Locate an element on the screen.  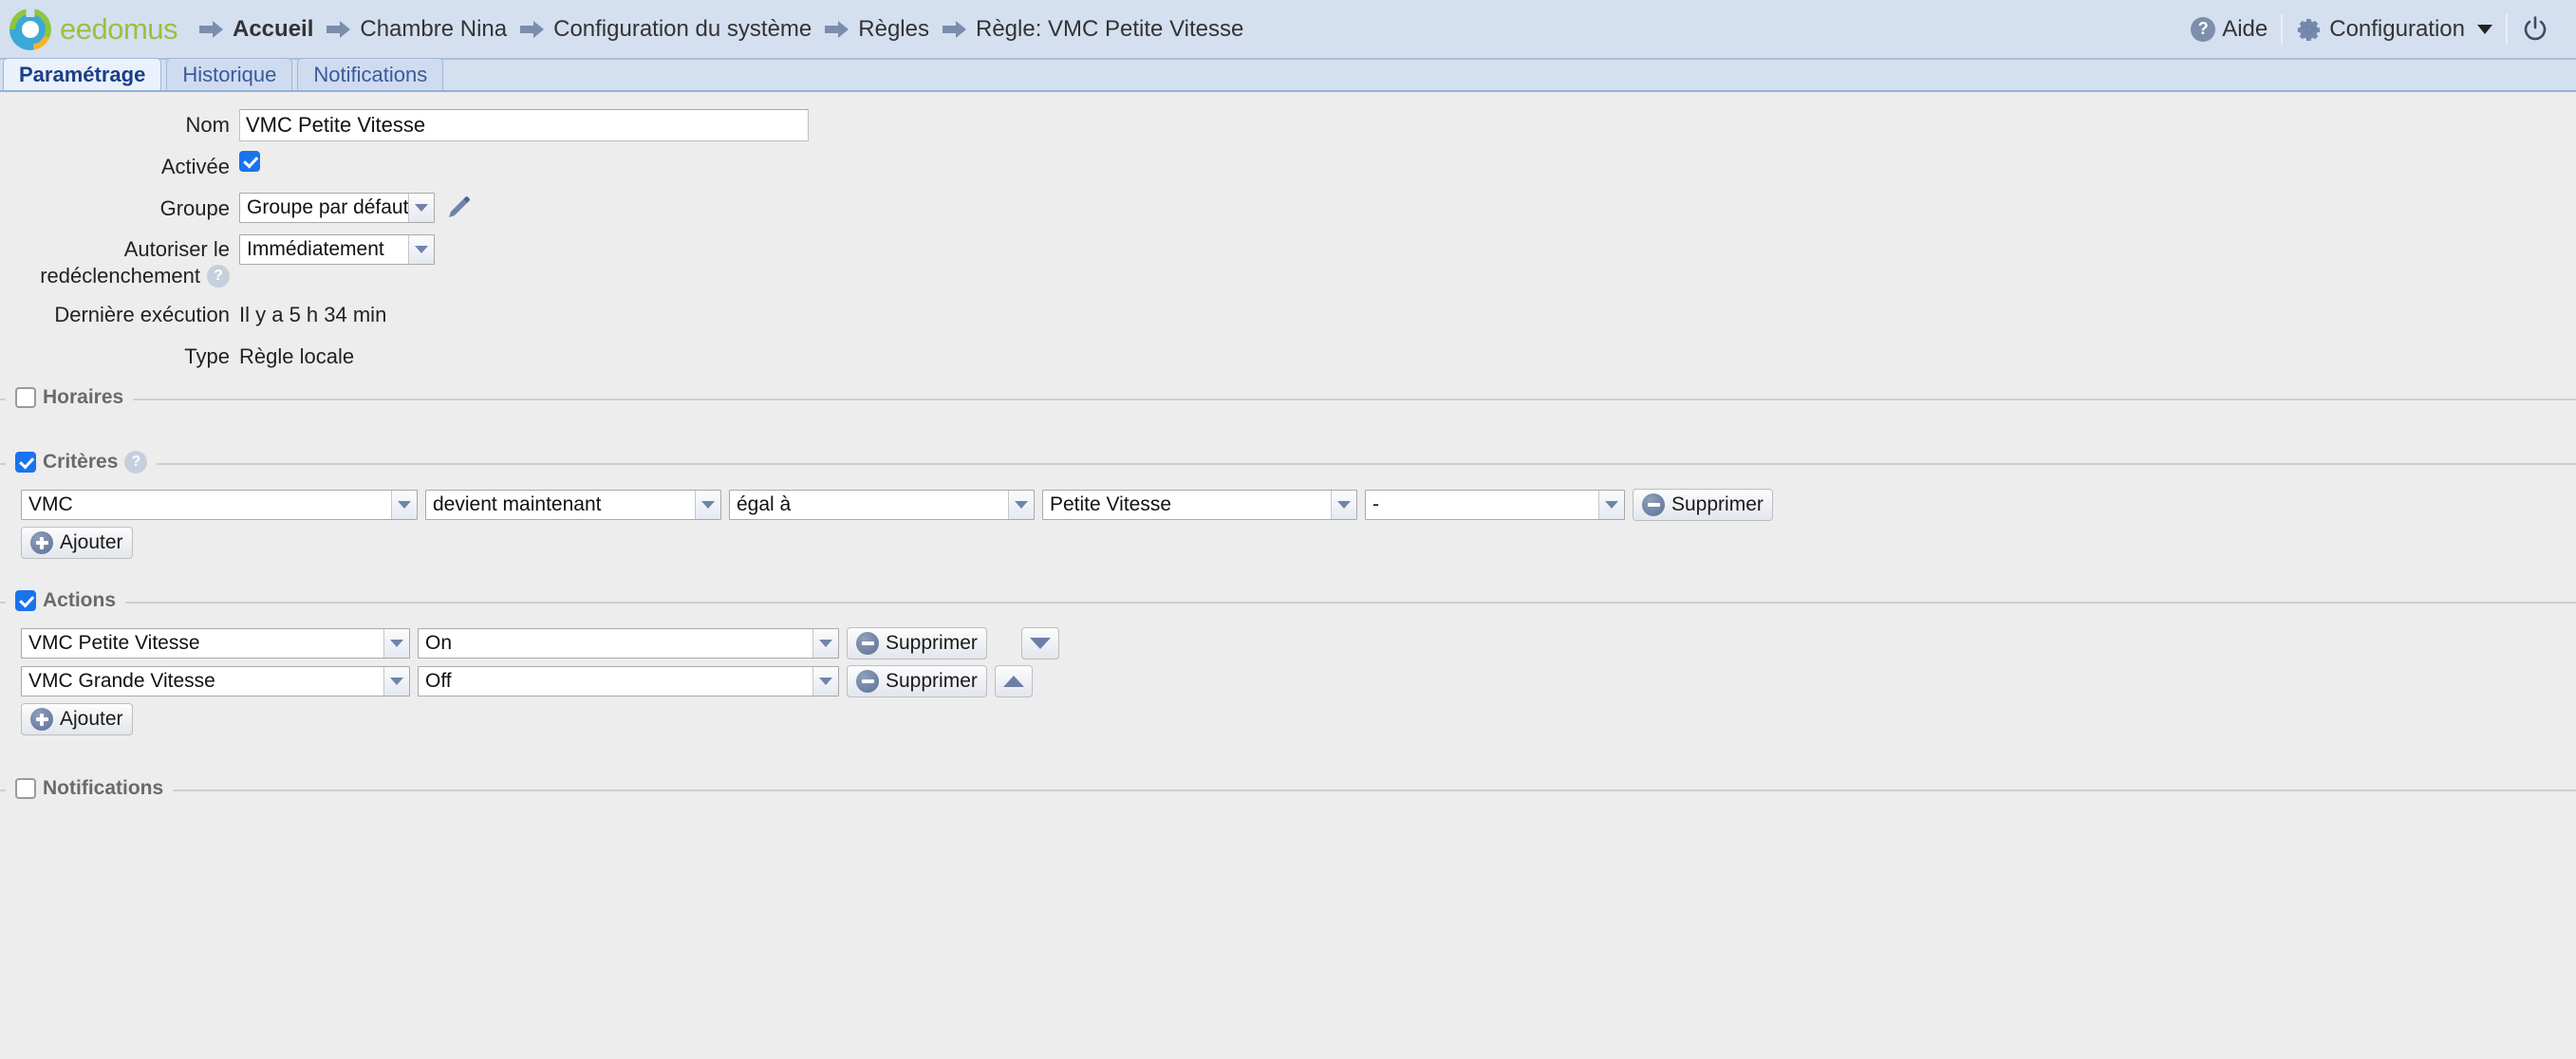
breadcrumb-item-regles: Règles is located at coordinates (884, 29).